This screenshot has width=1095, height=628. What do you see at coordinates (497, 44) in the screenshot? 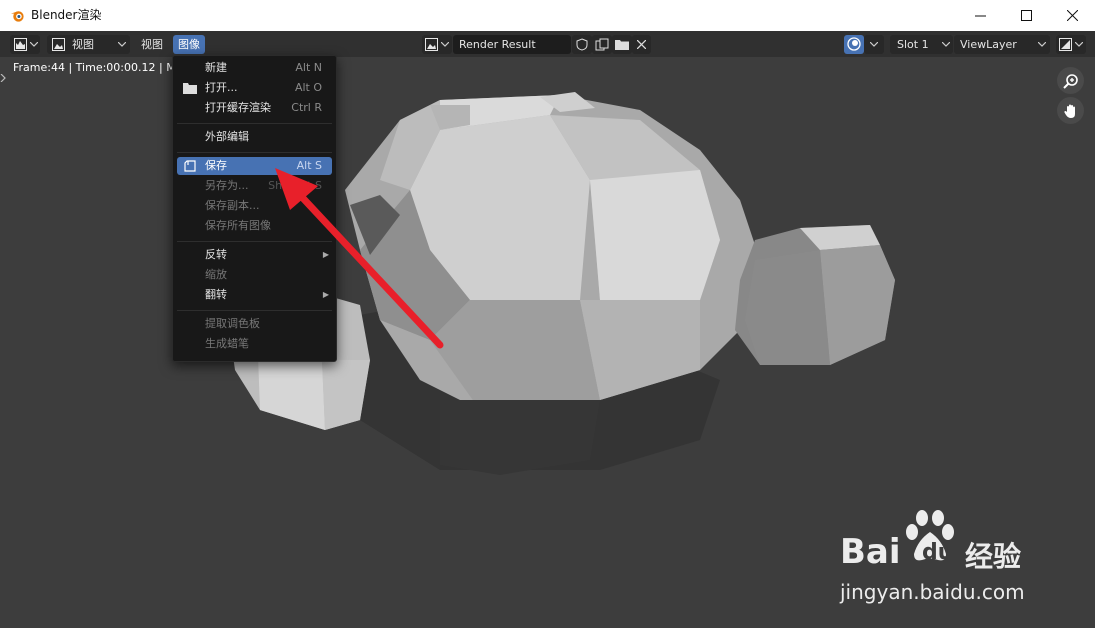
I see `image-name: Render Result` at bounding box center [497, 44].